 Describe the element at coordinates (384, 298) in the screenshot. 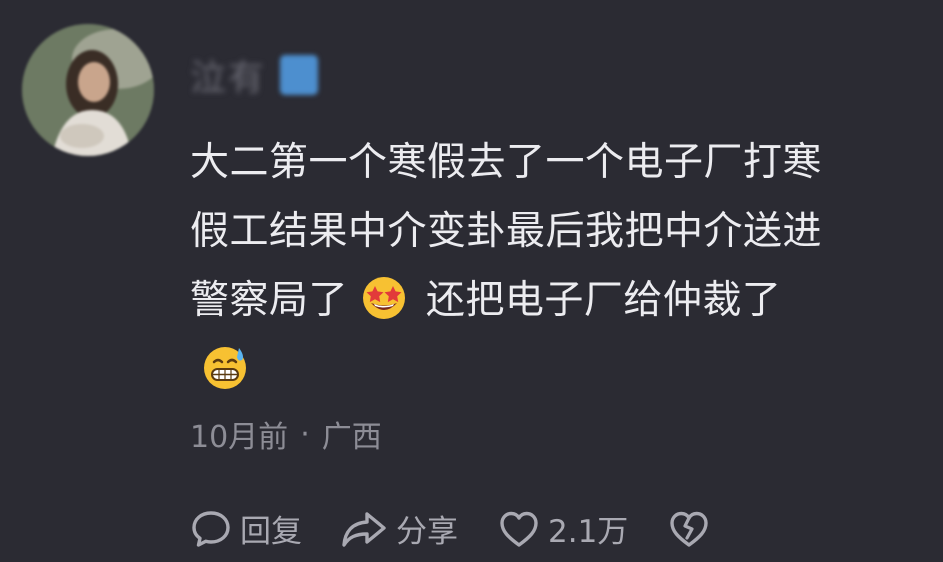

I see `star-struck-emoji-icon` at that location.